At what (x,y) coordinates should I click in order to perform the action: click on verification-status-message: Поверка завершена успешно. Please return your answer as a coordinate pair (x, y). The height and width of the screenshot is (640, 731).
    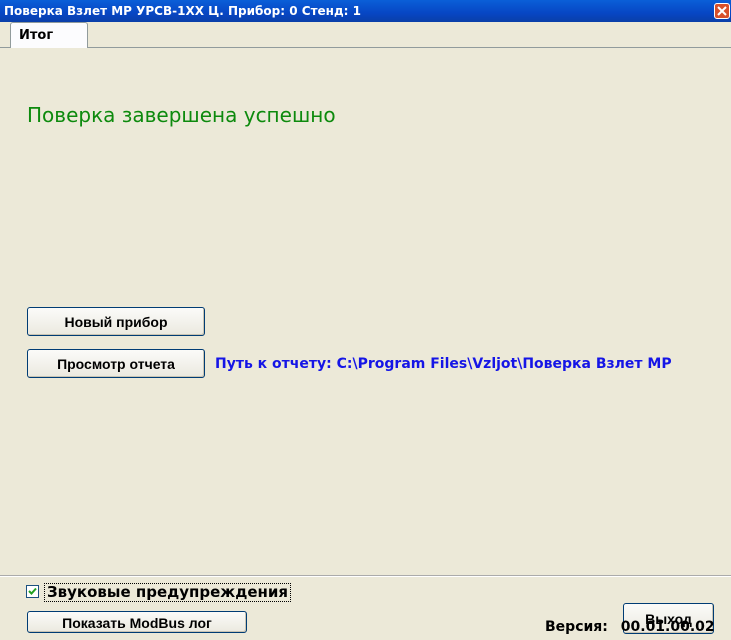
    Looking at the image, I should click on (181, 115).